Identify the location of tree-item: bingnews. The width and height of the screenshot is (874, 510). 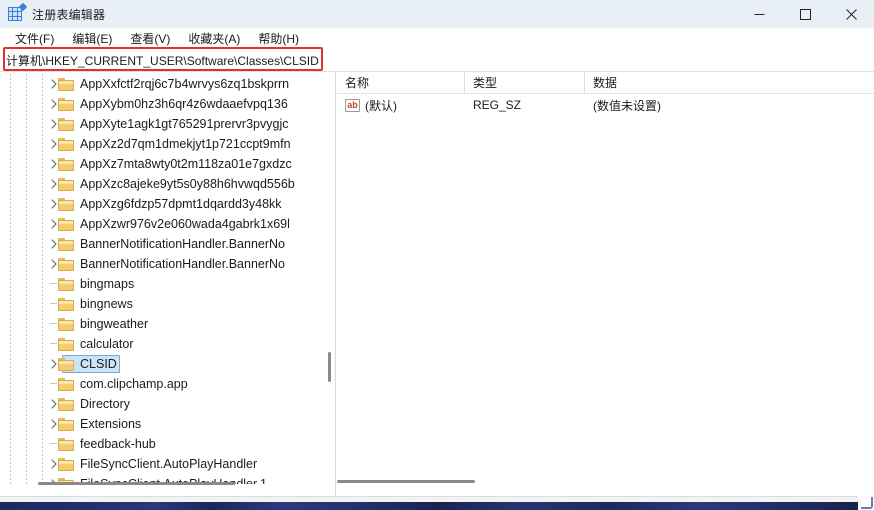
(161, 304).